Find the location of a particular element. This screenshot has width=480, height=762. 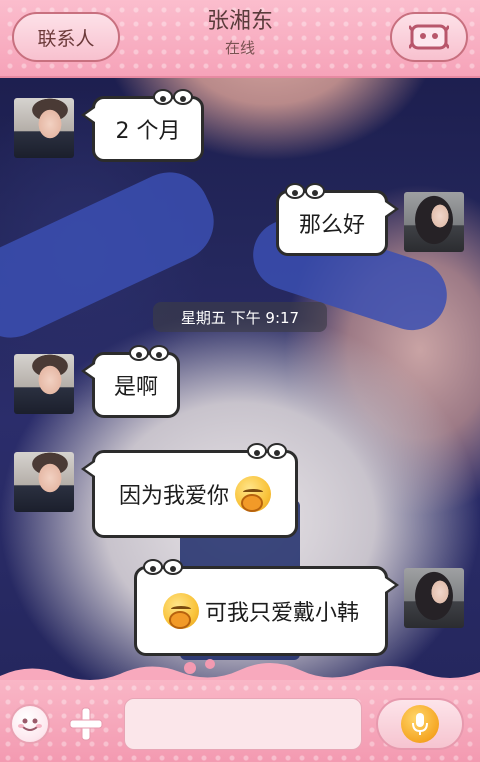

voice-button is located at coordinates (420, 724).